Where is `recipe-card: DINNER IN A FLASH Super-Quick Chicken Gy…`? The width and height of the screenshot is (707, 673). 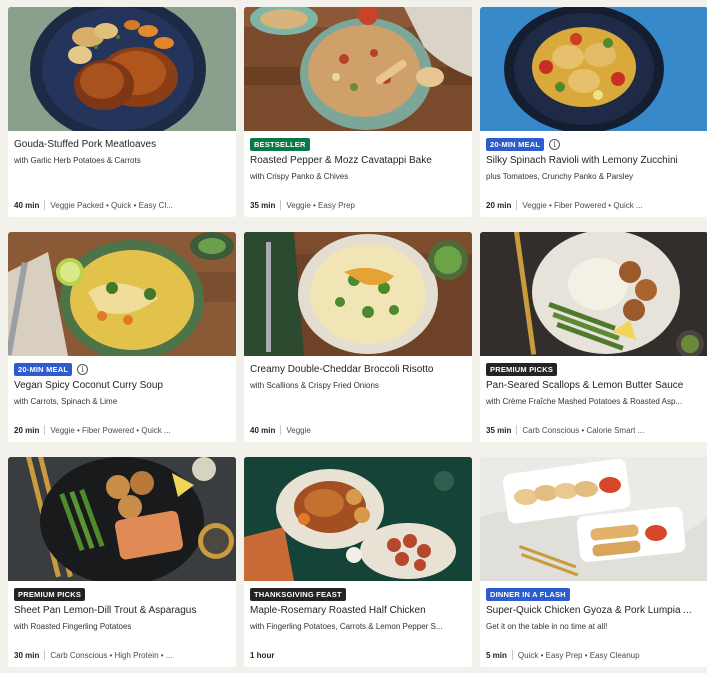
recipe-card: DINNER IN A FLASH Super-Quick Chicken Gy… is located at coordinates (593, 562).